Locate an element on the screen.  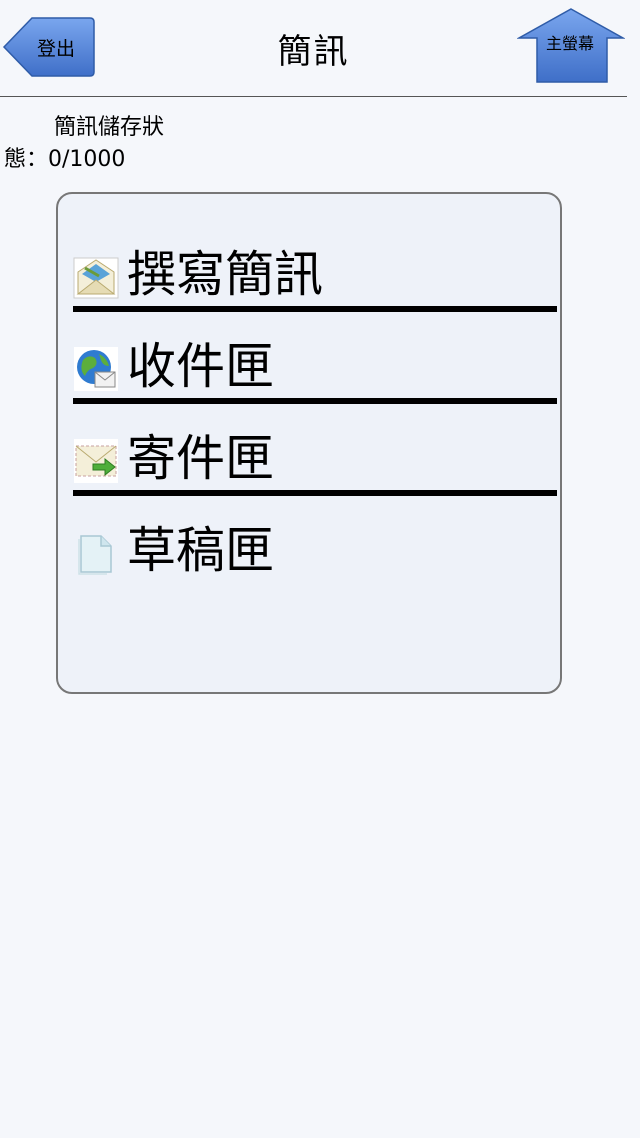
document-icon is located at coordinates (95, 555).